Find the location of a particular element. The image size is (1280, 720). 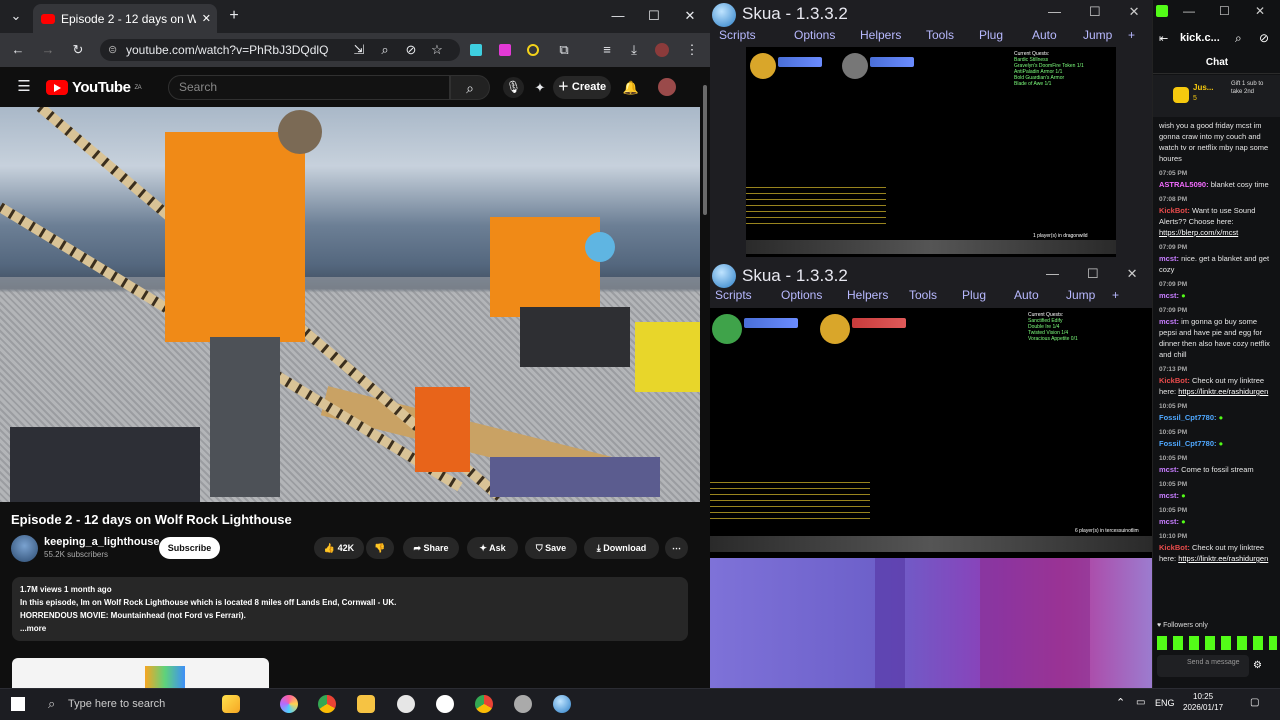

skua-bottom-menu-plug: Plug is located at coordinates (988, 297).